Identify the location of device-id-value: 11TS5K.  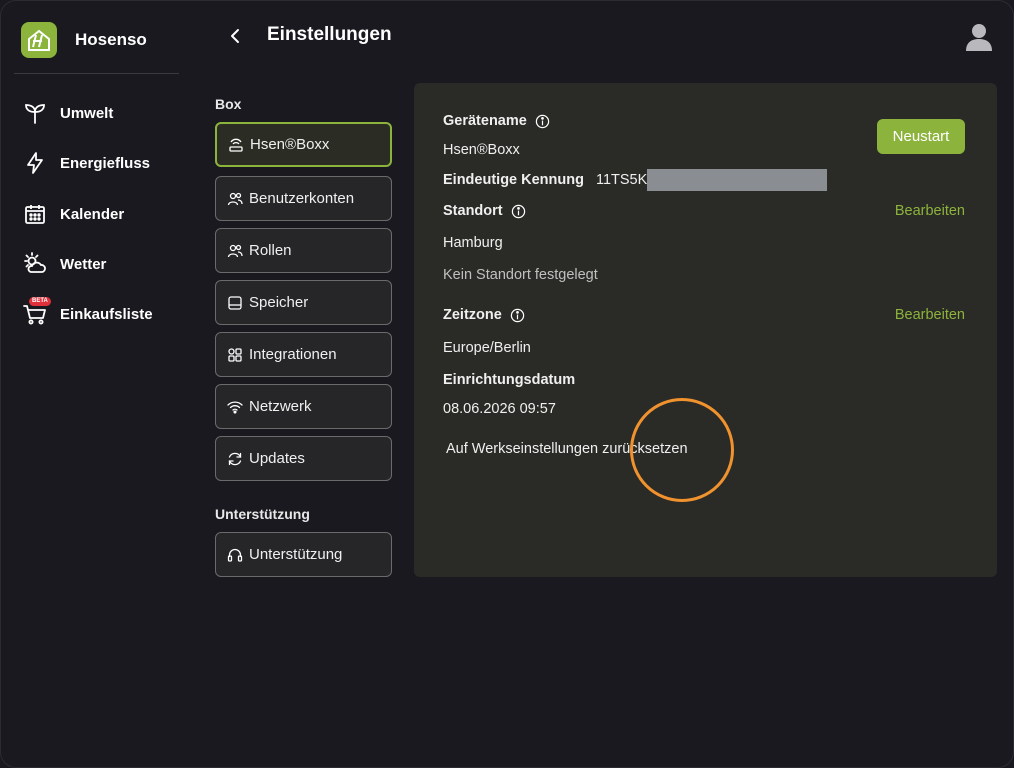
(621, 180).